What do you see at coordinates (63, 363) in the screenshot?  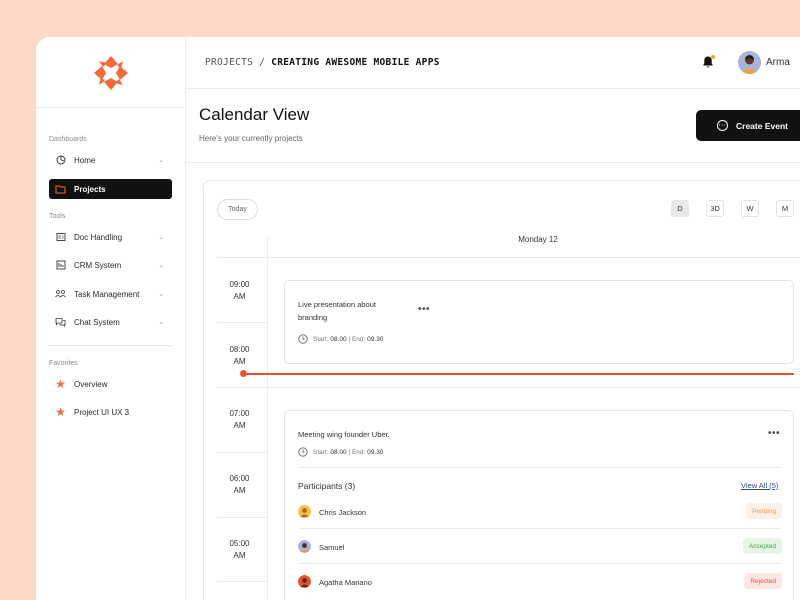 I see `section-label-favorites: Favorites` at bounding box center [63, 363].